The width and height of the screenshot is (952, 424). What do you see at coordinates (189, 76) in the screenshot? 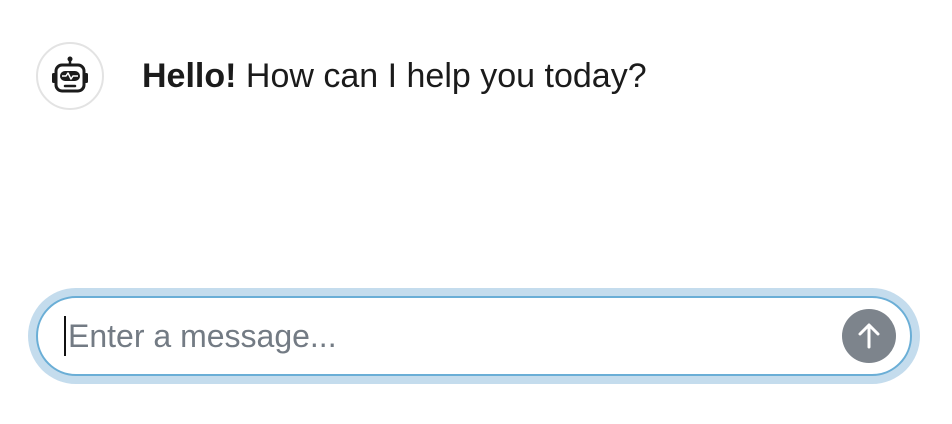
I see `message-greeting: Hello!` at bounding box center [189, 76].